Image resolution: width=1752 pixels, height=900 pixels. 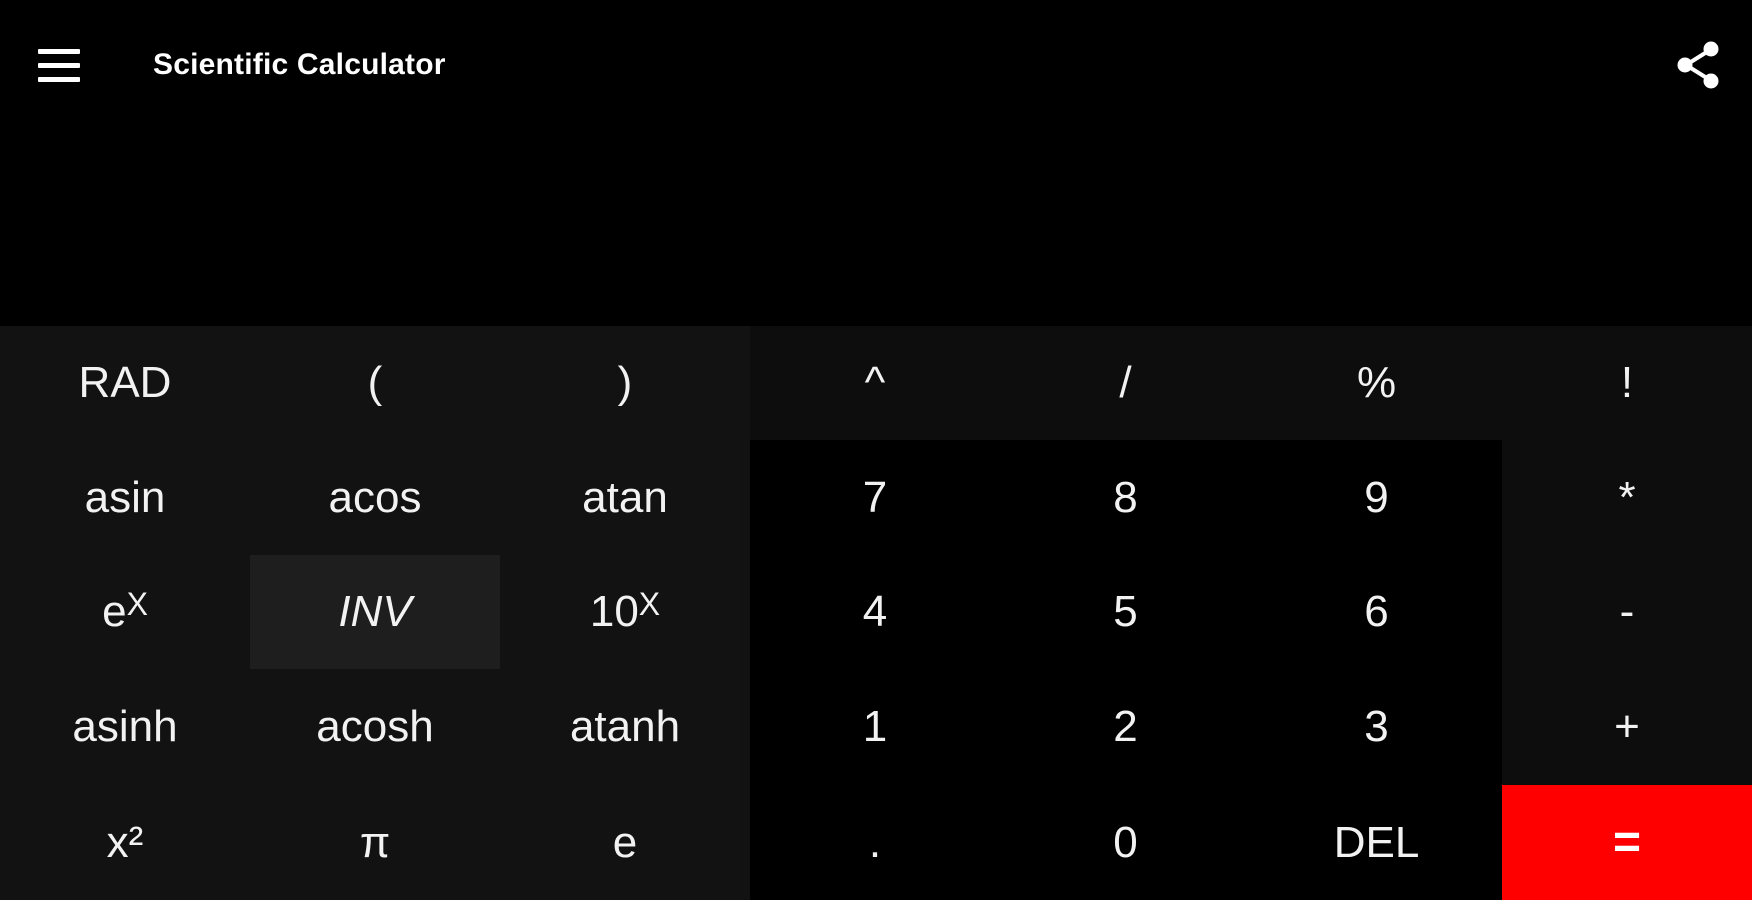 What do you see at coordinates (375, 383) in the screenshot?
I see `open-paren-button: (` at bounding box center [375, 383].